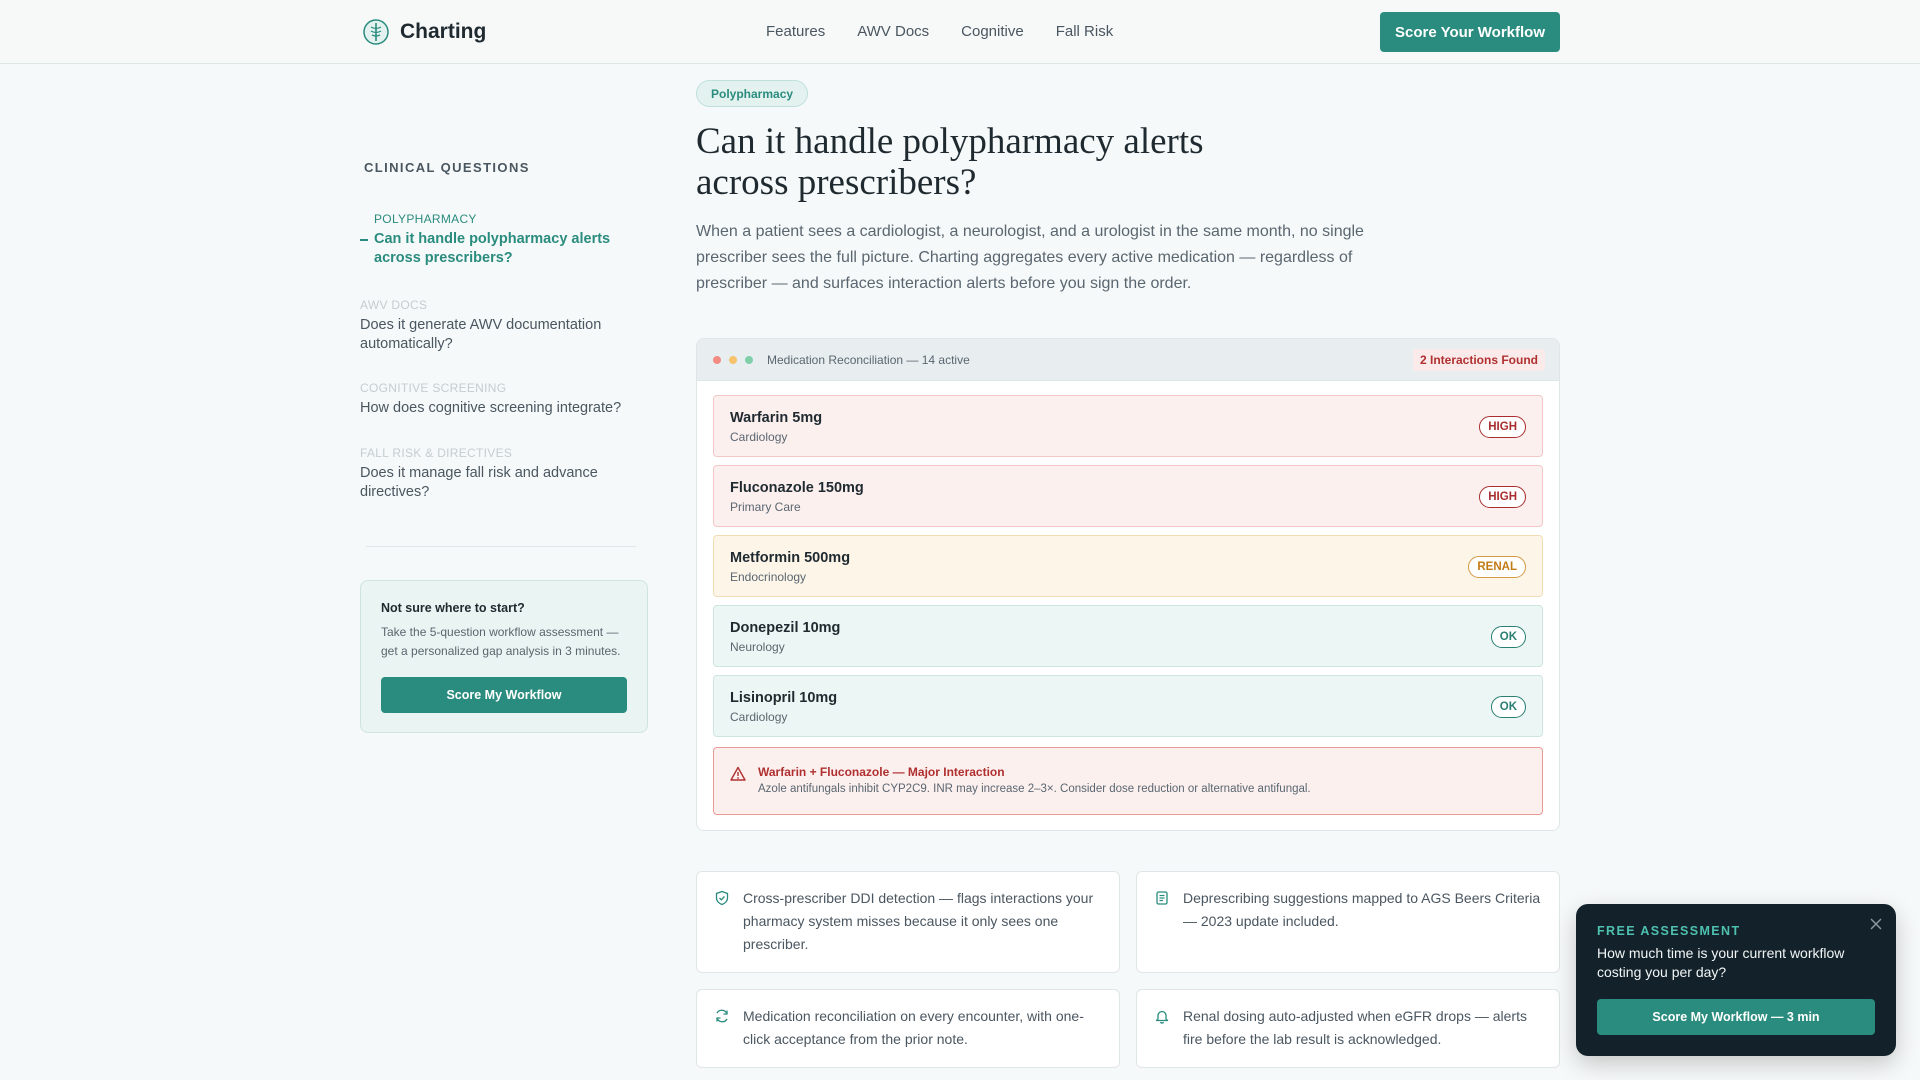  I want to click on refresh-icon, so click(722, 1016).